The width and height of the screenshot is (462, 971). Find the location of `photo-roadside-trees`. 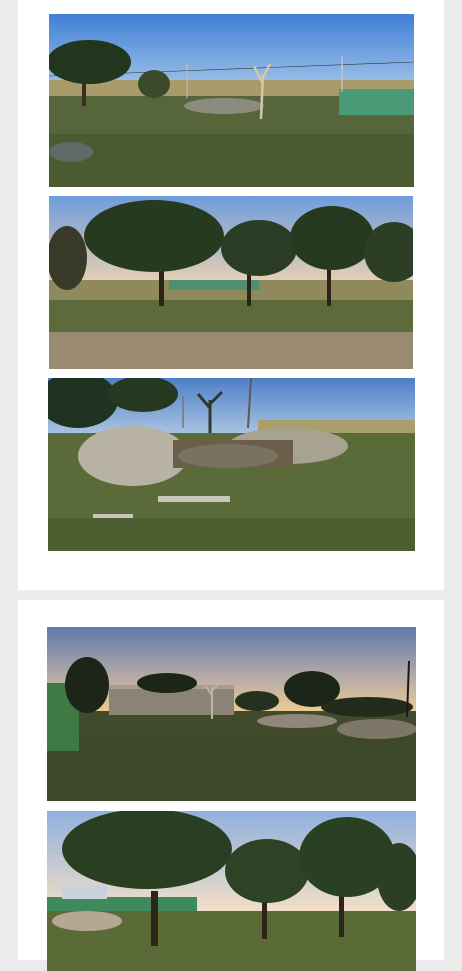

photo-roadside-trees is located at coordinates (231, 282).